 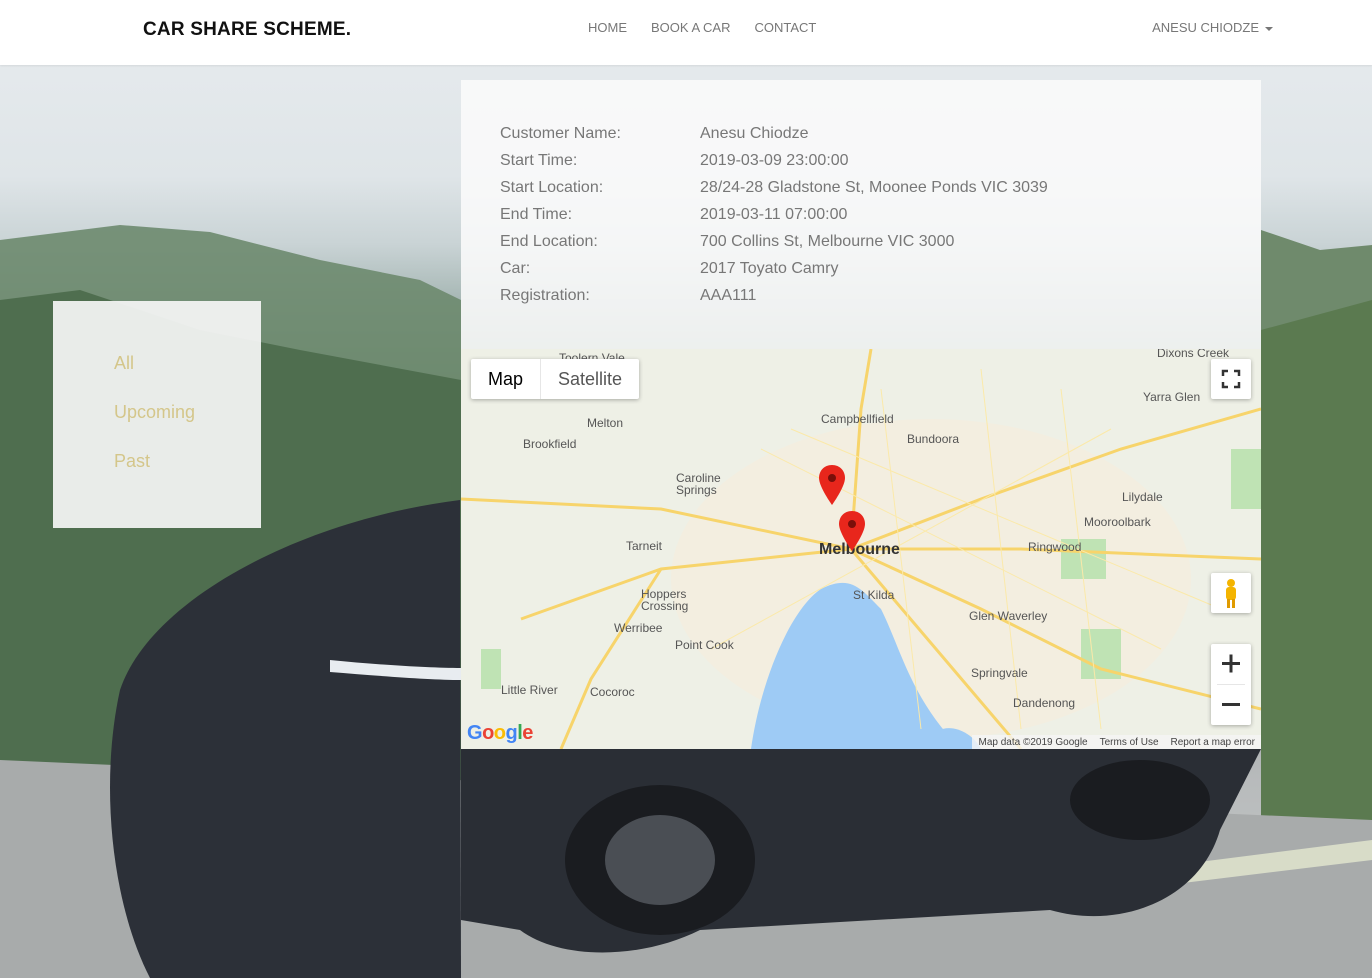 What do you see at coordinates (536, 214) in the screenshot?
I see `detail-label: End Time:` at bounding box center [536, 214].